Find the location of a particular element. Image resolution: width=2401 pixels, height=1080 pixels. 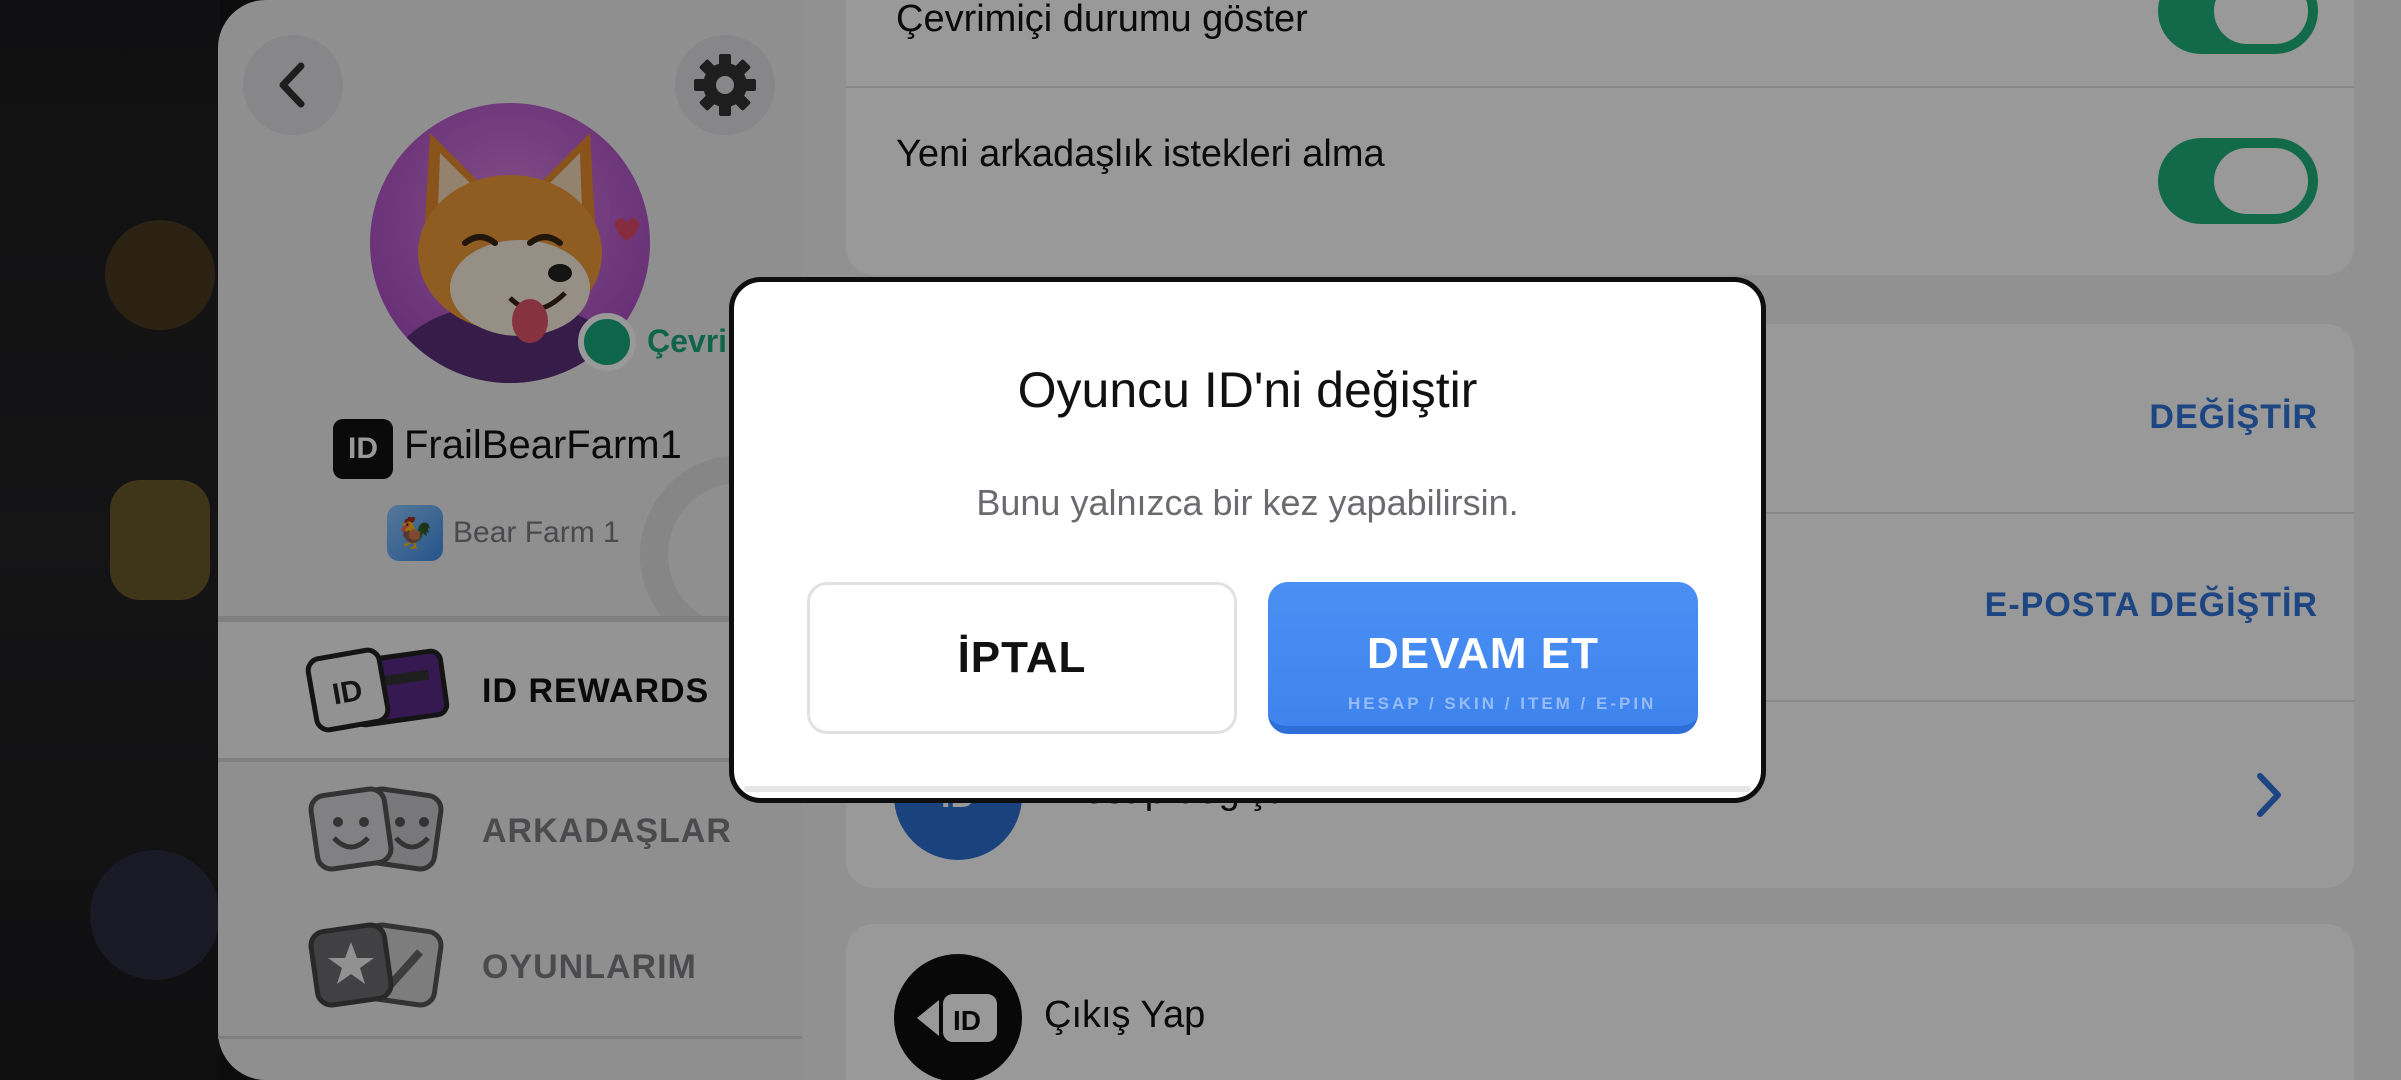

watermark-text: HESAP / SKIN / ITEM / E-PIN is located at coordinates (1502, 703).